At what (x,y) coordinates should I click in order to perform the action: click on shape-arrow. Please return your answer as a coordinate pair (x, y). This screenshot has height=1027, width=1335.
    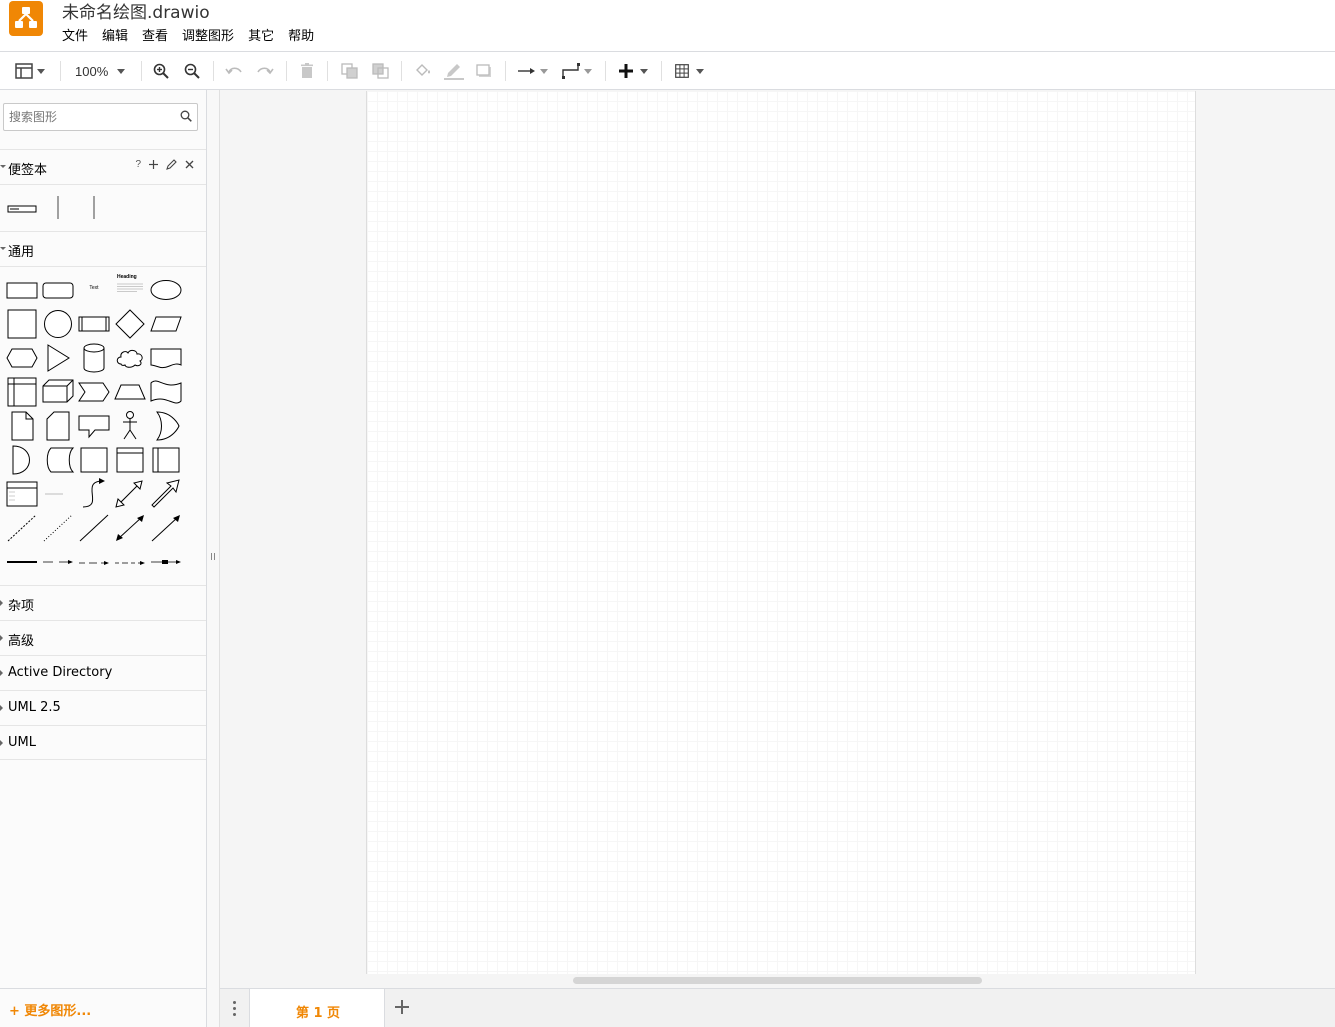
    Looking at the image, I should click on (166, 494).